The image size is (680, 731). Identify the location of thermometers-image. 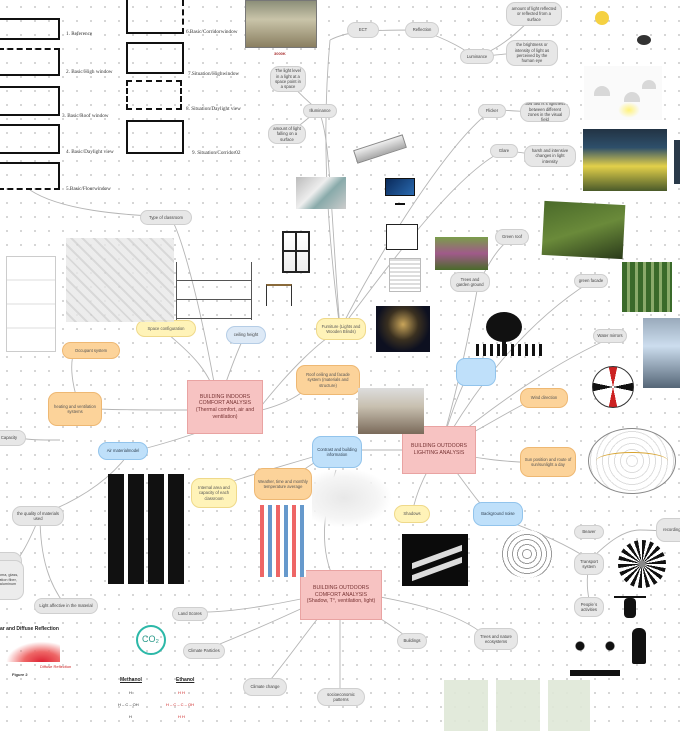
(283, 541).